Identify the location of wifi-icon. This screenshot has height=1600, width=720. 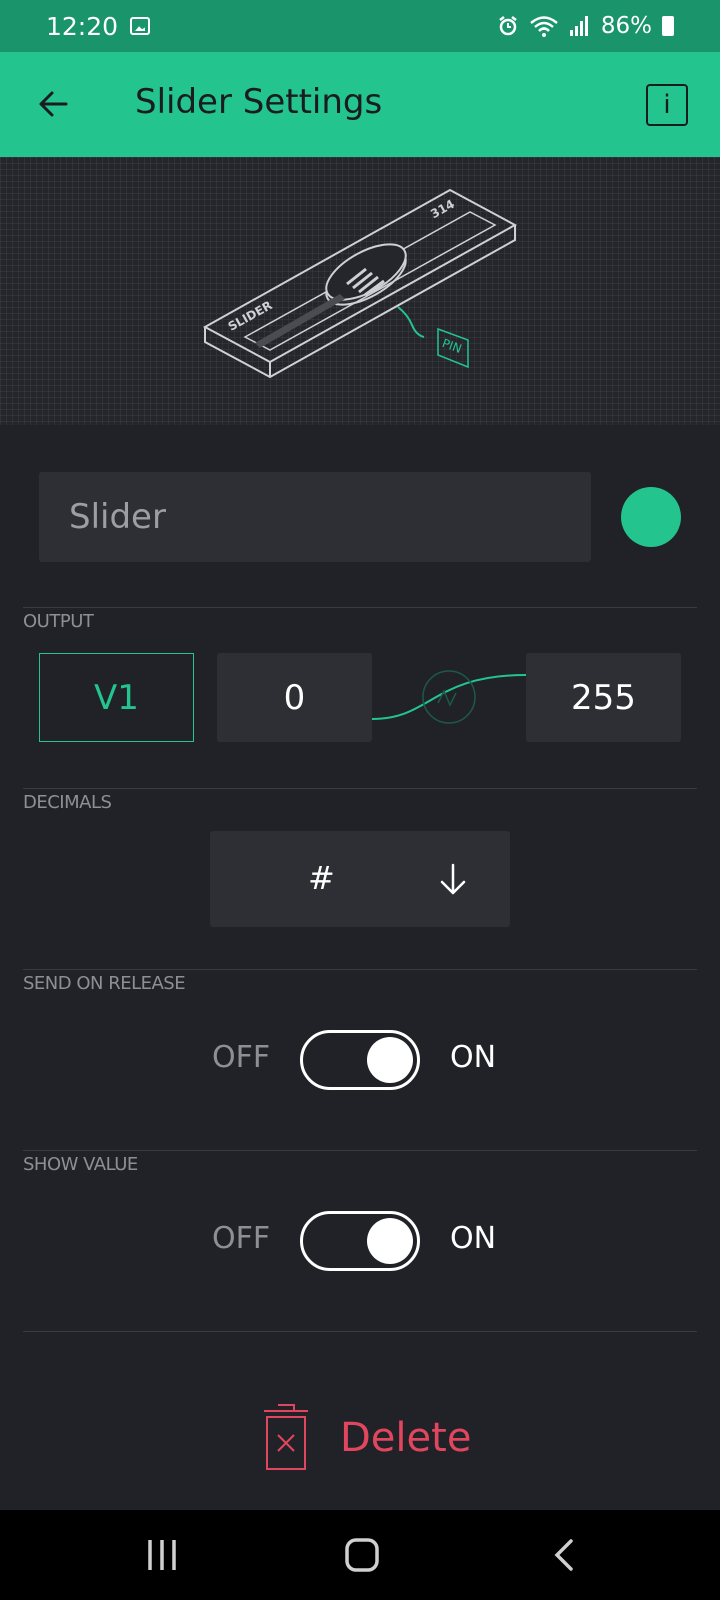
(544, 26).